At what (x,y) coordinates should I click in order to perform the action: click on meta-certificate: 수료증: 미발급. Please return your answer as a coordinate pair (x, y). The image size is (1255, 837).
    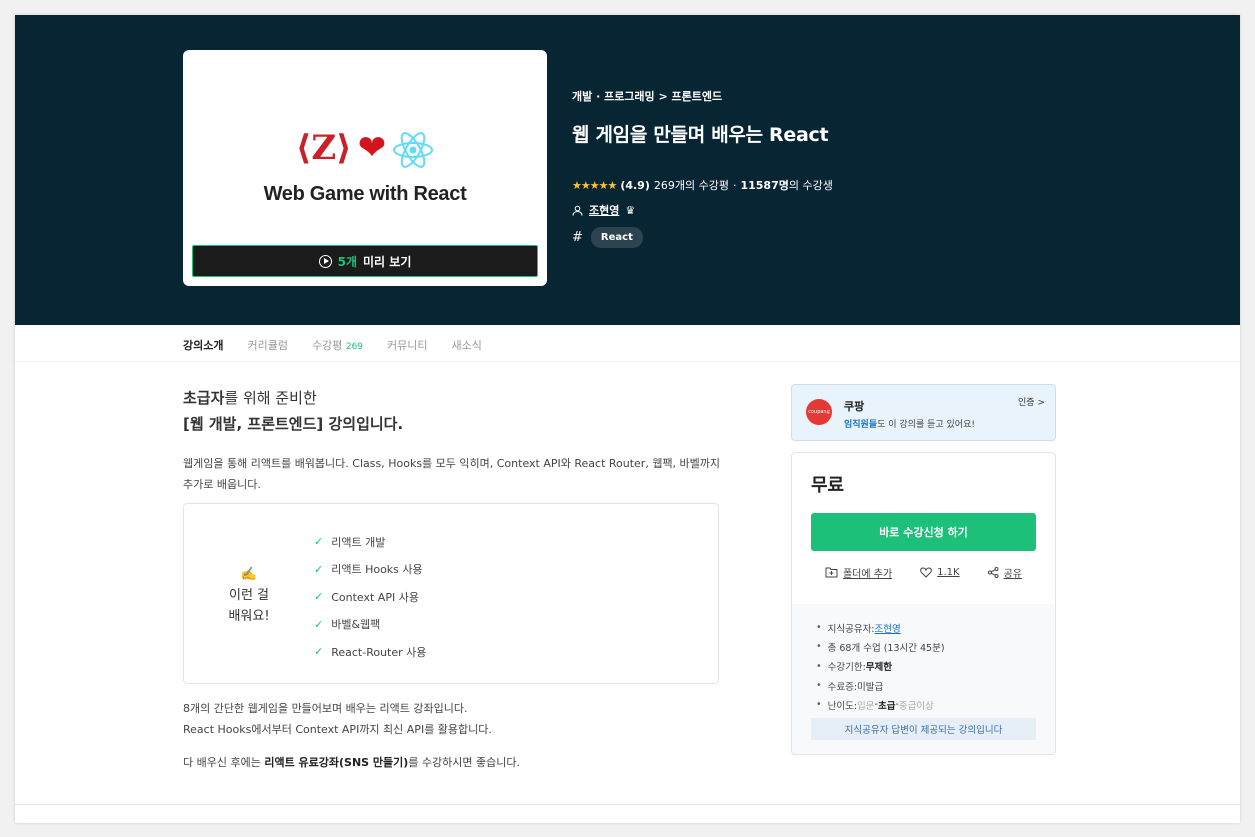
    Looking at the image, I should click on (935, 685).